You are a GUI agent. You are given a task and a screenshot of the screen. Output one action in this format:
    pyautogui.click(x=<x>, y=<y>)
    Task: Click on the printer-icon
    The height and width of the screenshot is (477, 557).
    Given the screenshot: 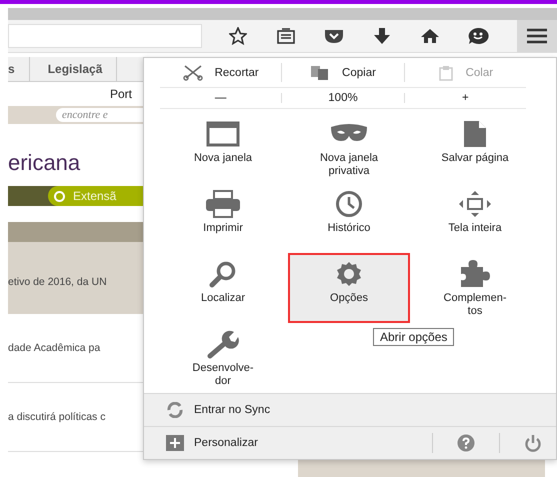 What is the action you would take?
    pyautogui.click(x=223, y=204)
    